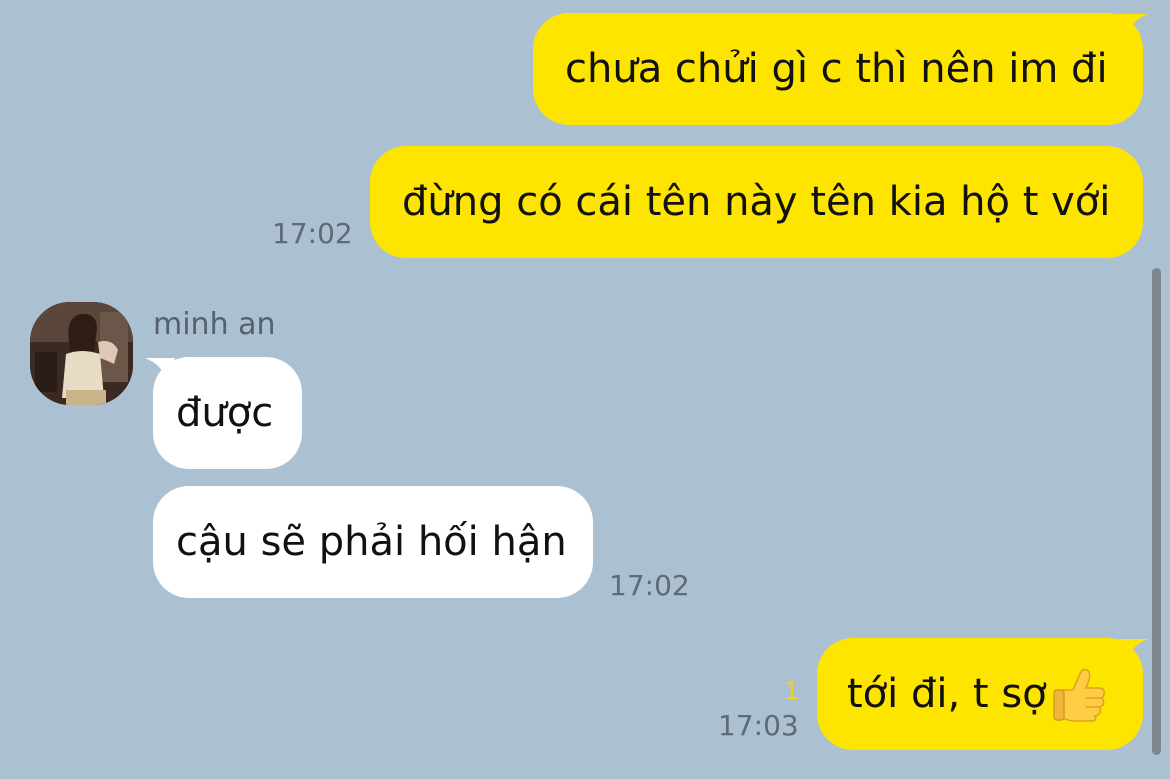 The width and height of the screenshot is (1170, 779). I want to click on message-text: chưa chửi gì c thì nên im đi, so click(836, 69).